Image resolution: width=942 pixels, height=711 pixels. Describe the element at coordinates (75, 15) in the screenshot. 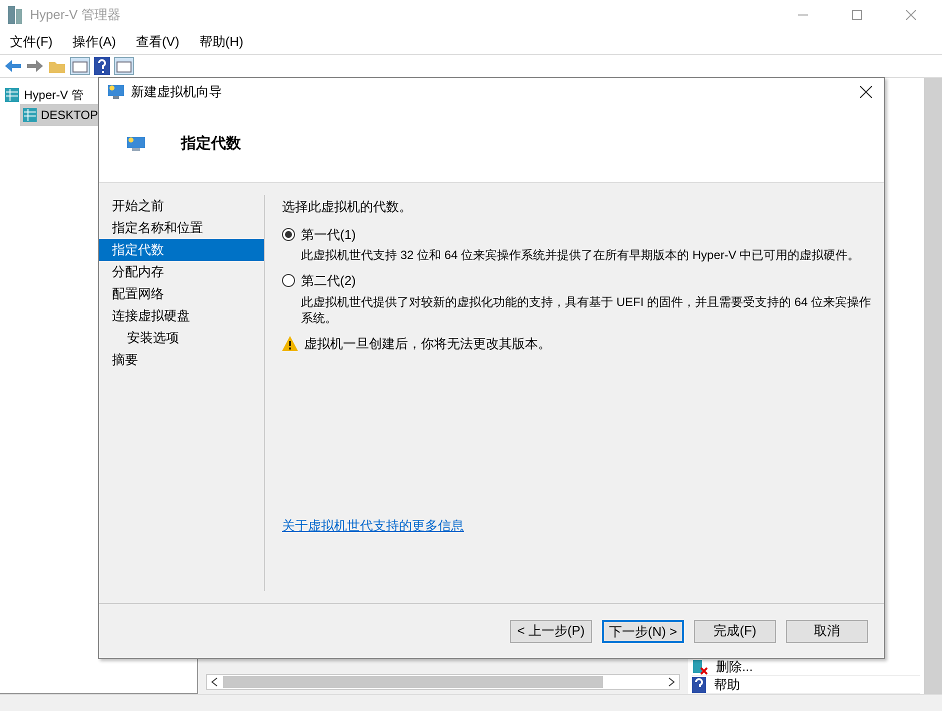

I see `window-title: Hyper-V 管理器` at that location.